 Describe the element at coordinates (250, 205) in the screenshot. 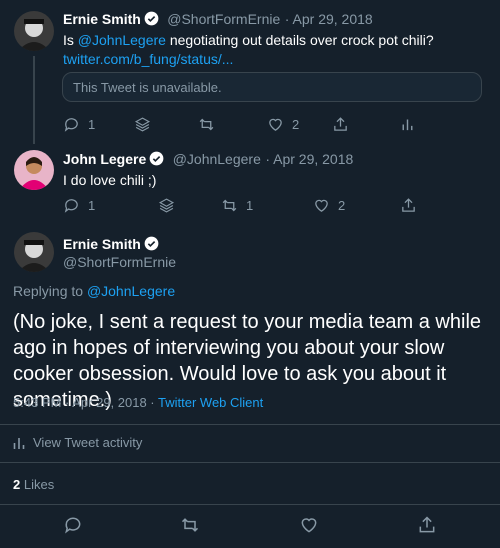

I see `retweet-count: 1` at that location.